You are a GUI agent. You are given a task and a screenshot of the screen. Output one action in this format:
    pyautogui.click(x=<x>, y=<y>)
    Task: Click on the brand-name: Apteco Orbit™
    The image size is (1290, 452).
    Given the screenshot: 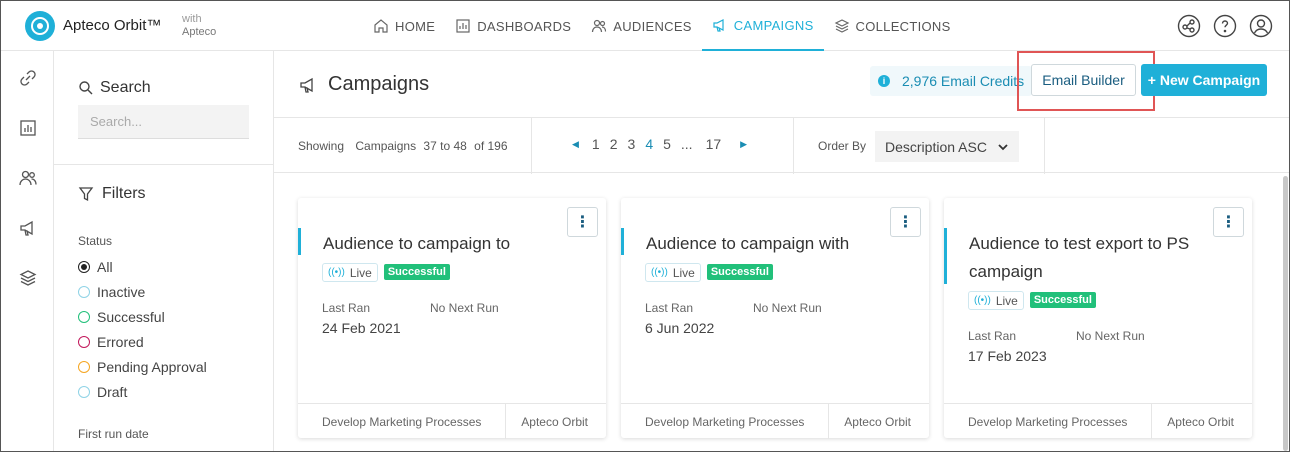 What is the action you would take?
    pyautogui.click(x=112, y=25)
    